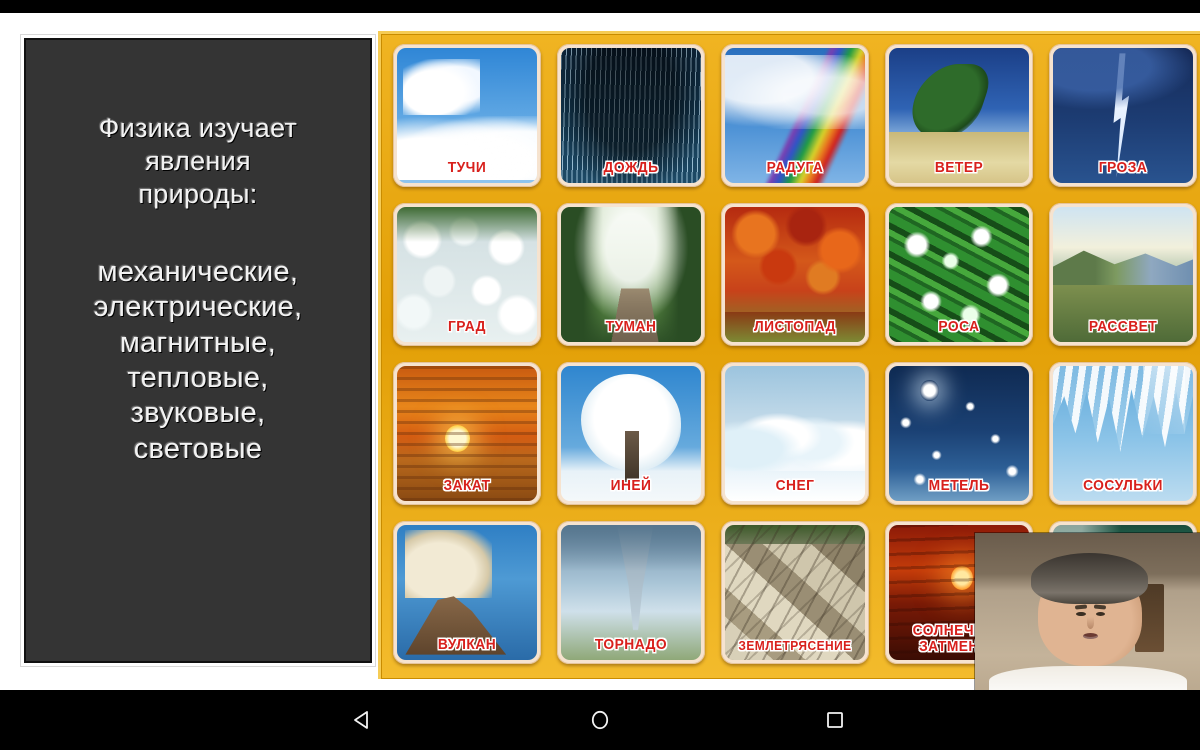  I want to click on phenomenon-label: РАДУГА, so click(795, 167).